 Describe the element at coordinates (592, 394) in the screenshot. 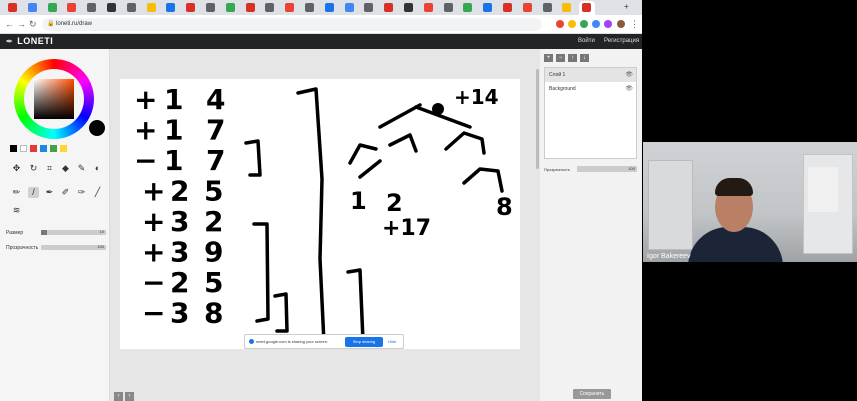

I see `save-button: Сохранить` at that location.